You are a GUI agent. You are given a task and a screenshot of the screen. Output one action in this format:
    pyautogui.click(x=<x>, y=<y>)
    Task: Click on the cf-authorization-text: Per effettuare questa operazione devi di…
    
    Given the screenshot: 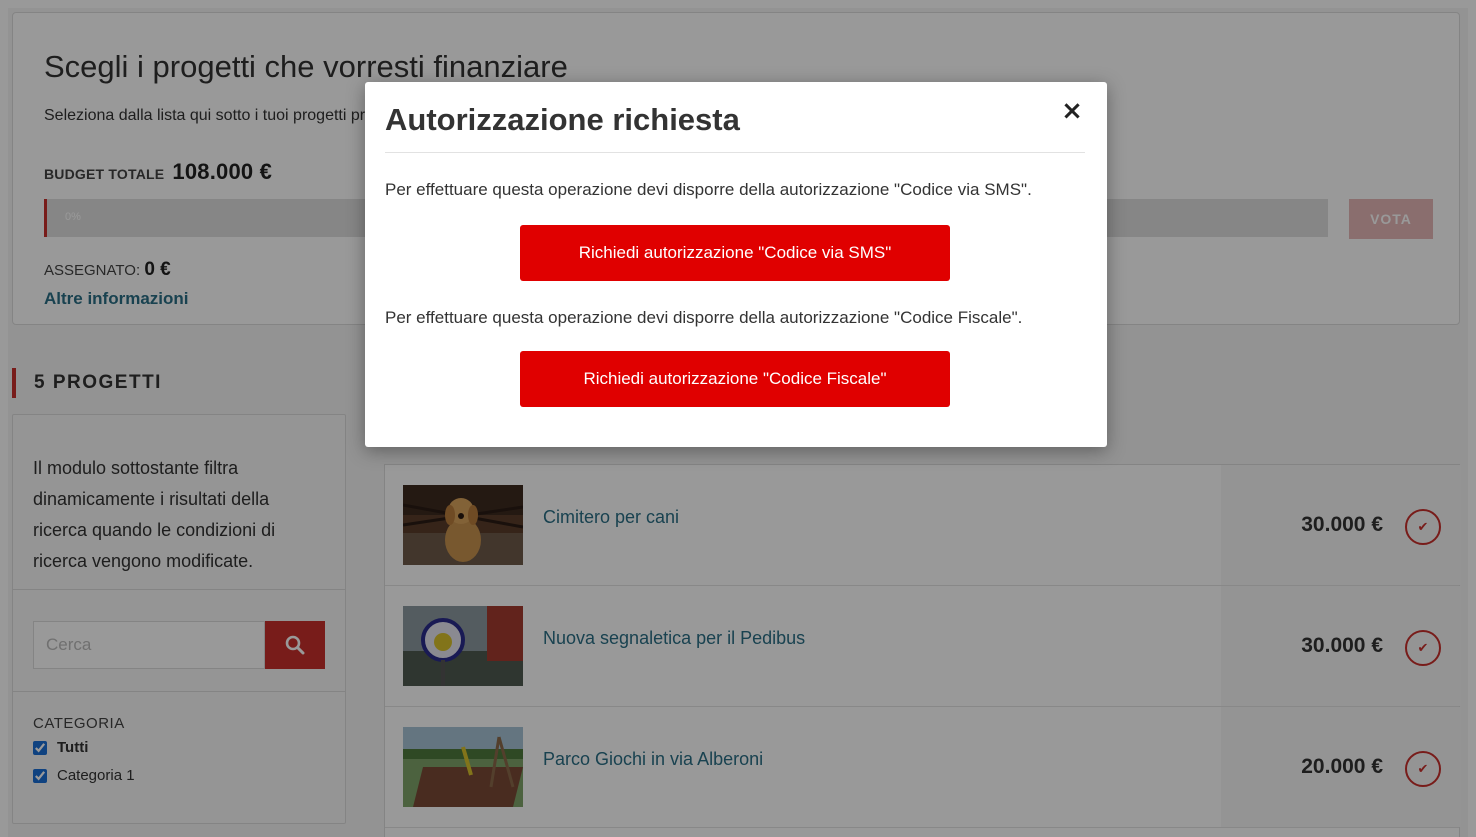 What is the action you would take?
    pyautogui.click(x=704, y=317)
    